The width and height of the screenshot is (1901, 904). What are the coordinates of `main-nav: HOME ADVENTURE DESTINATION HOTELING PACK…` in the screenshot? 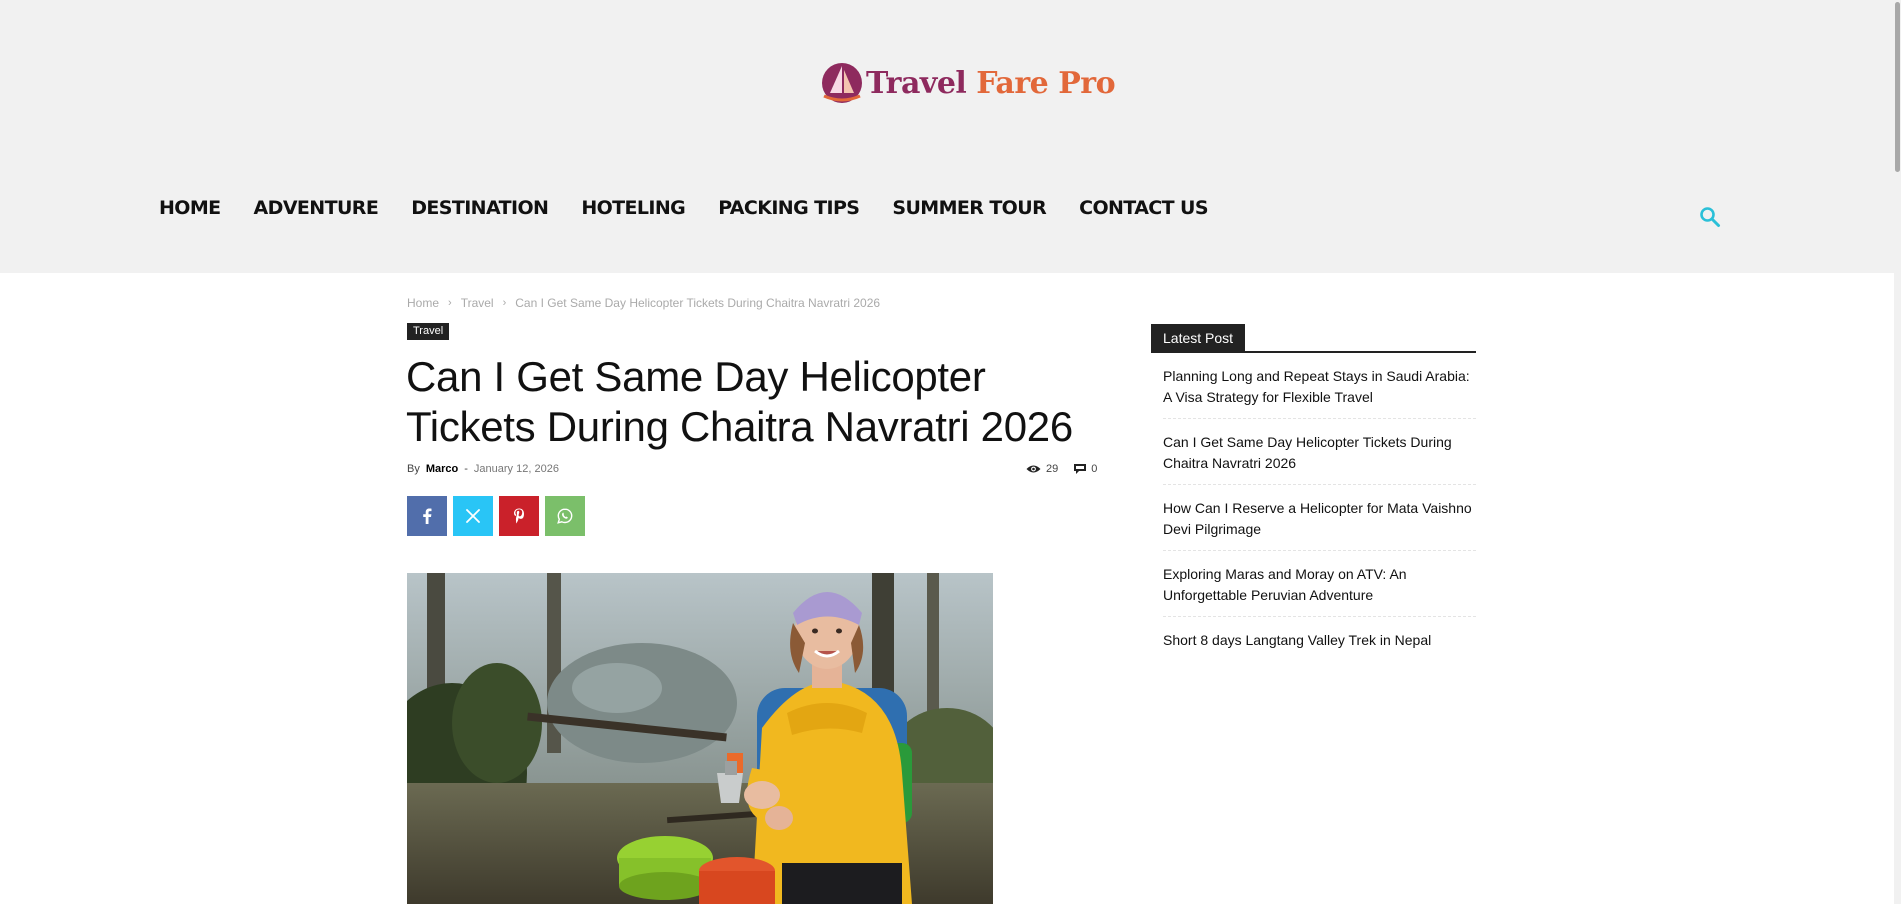 It's located at (700, 208).